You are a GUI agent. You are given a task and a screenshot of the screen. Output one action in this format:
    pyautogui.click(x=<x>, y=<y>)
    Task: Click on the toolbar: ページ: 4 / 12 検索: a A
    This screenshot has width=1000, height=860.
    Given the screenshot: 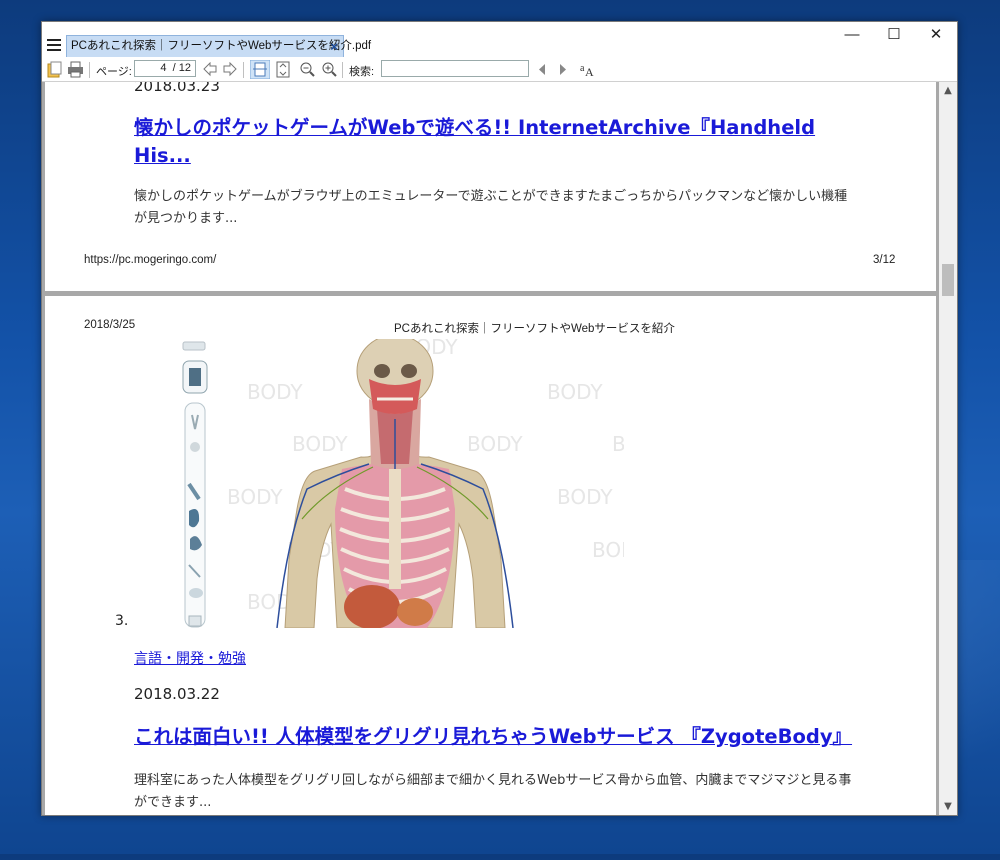 What is the action you would take?
    pyautogui.click(x=499, y=70)
    